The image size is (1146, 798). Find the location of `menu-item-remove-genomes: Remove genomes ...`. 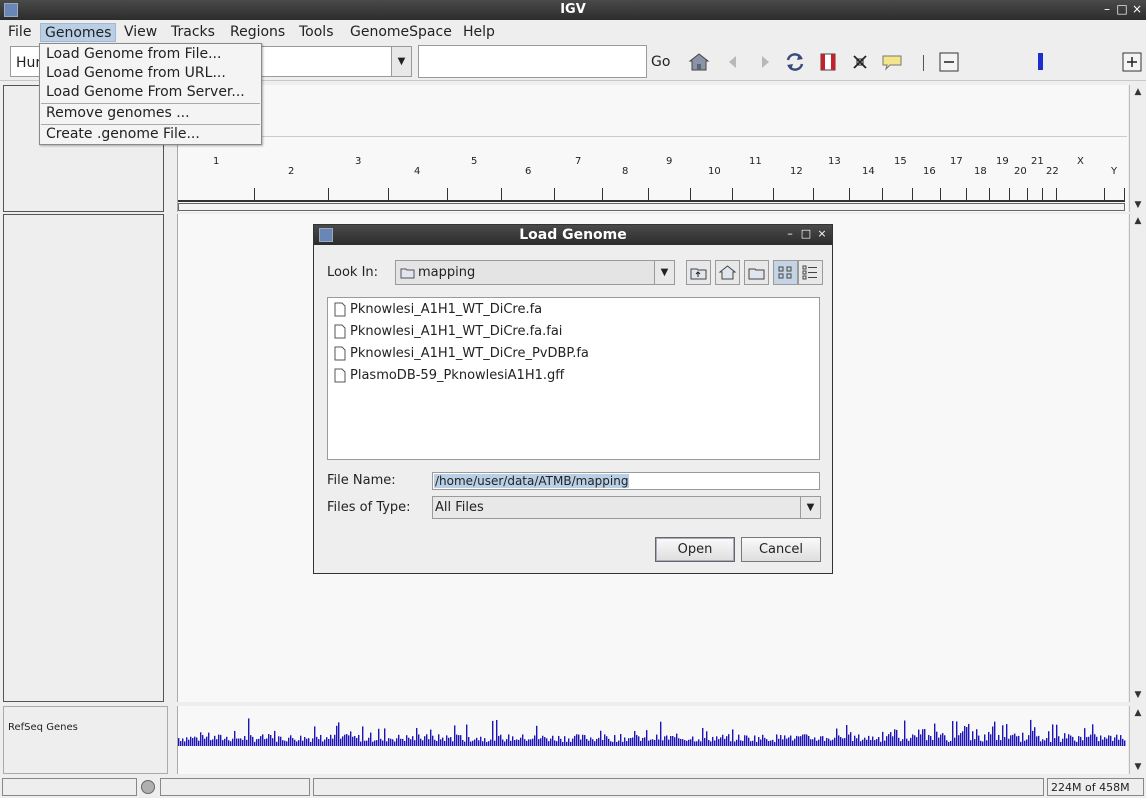

menu-item-remove-genomes: Remove genomes ... is located at coordinates (118, 113).